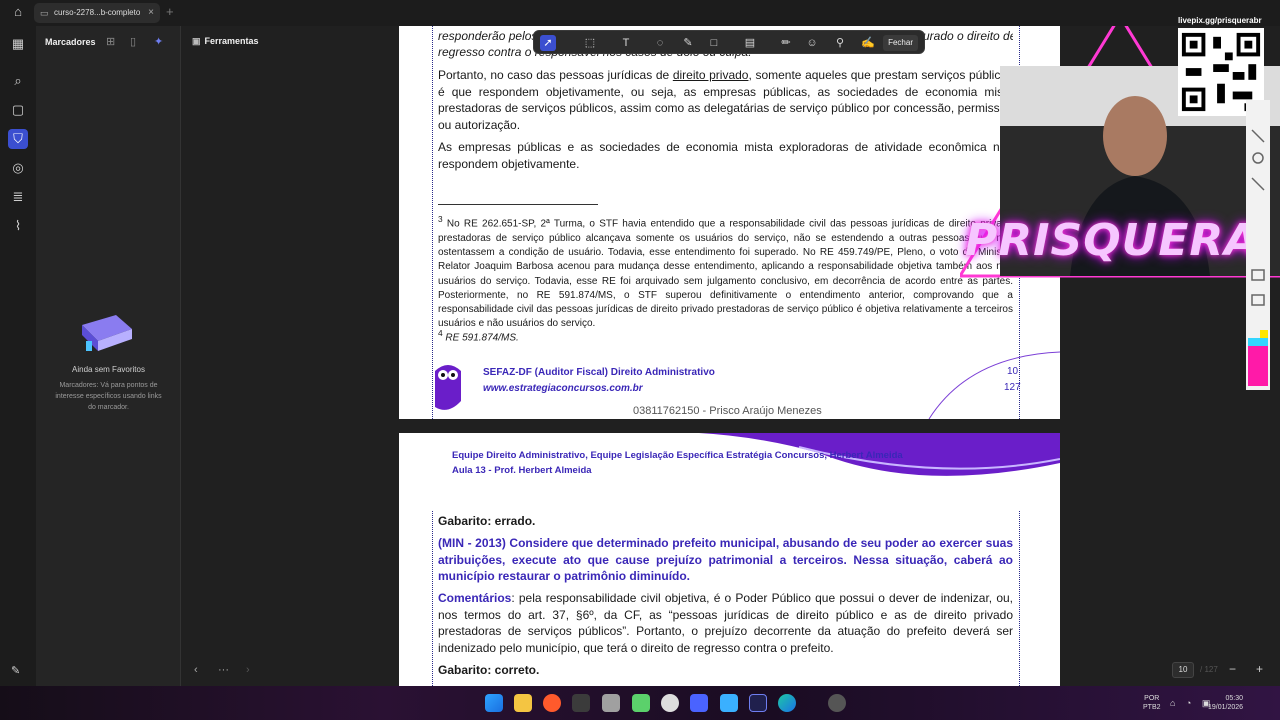  What do you see at coordinates (523, 703) in the screenshot?
I see `file-explorer-icon` at bounding box center [523, 703].